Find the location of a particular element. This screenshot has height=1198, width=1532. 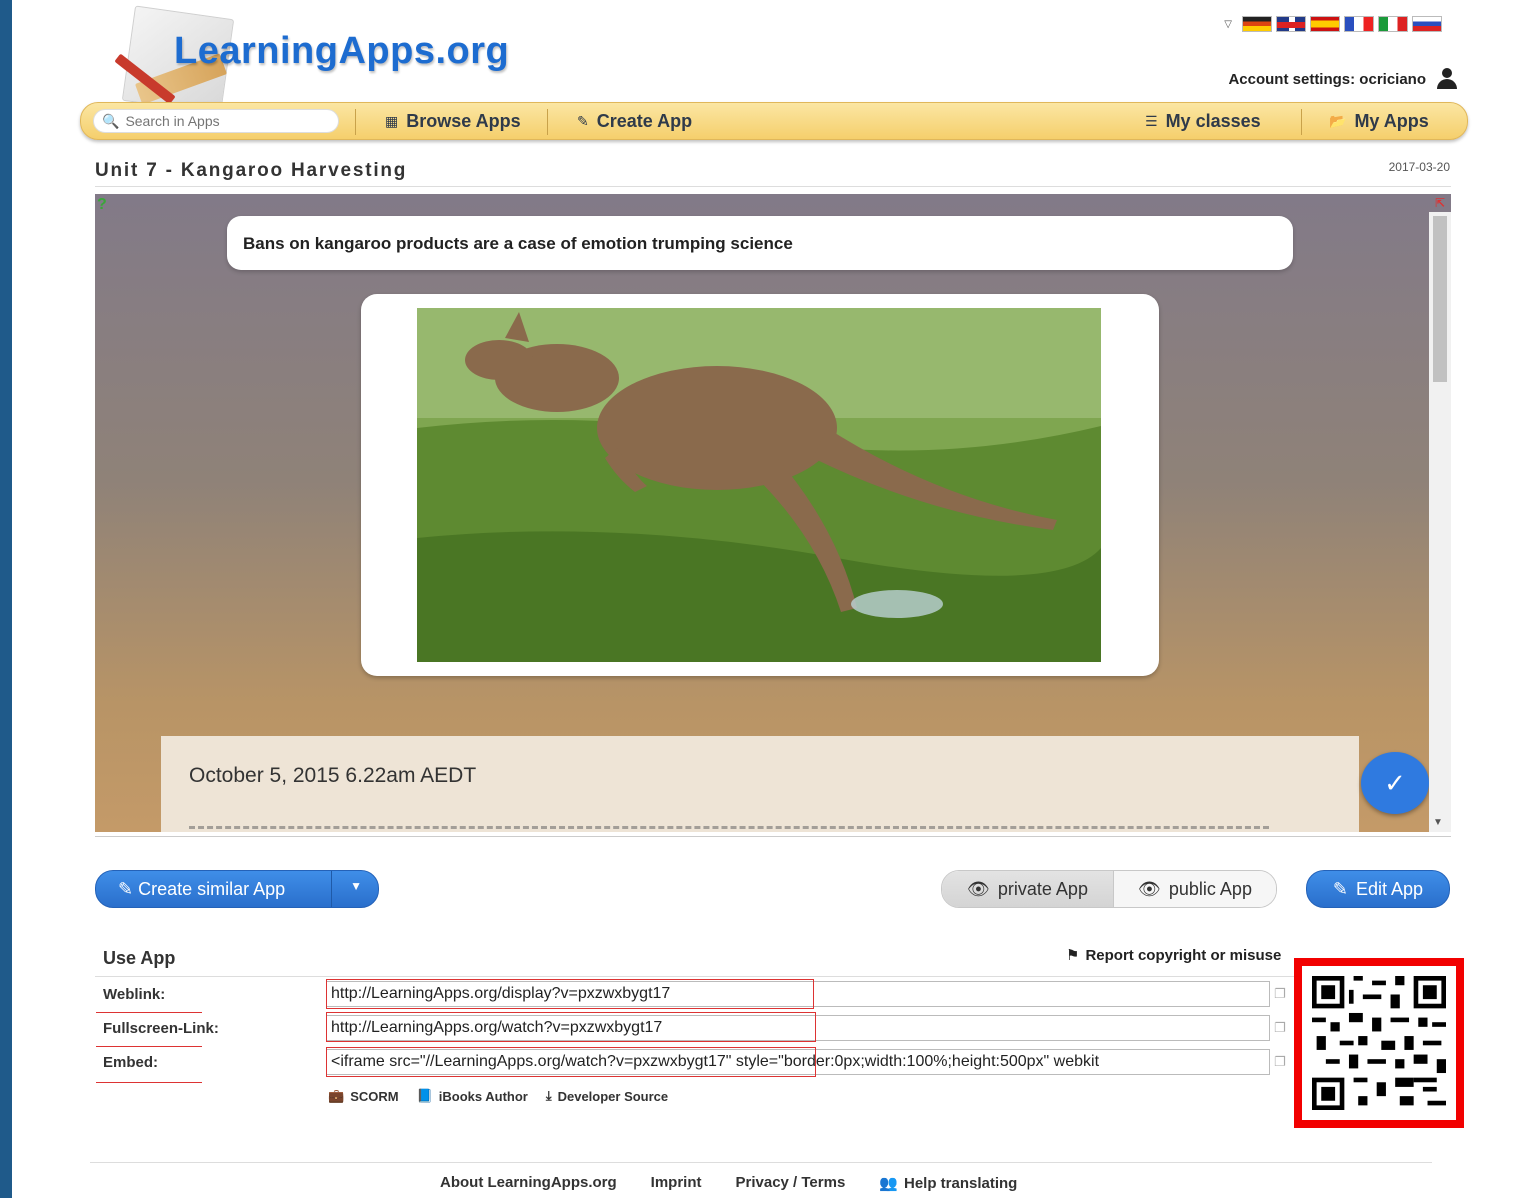

language-selector: ▽ is located at coordinates (1333, 24).